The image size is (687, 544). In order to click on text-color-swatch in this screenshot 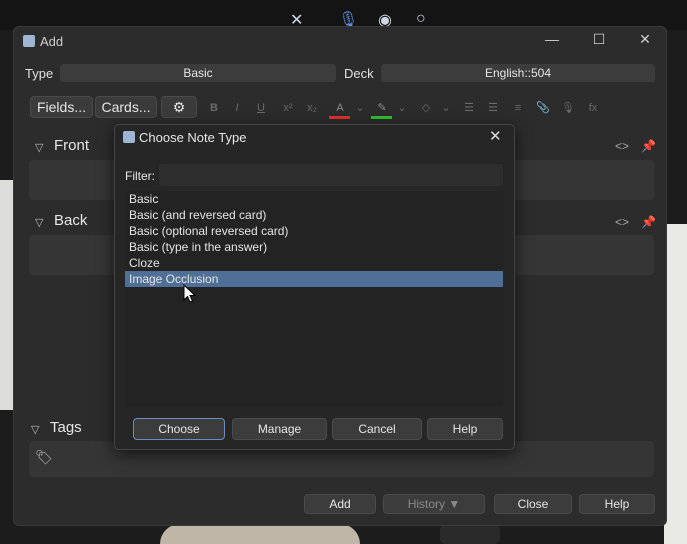, I will do `click(339, 117)`.